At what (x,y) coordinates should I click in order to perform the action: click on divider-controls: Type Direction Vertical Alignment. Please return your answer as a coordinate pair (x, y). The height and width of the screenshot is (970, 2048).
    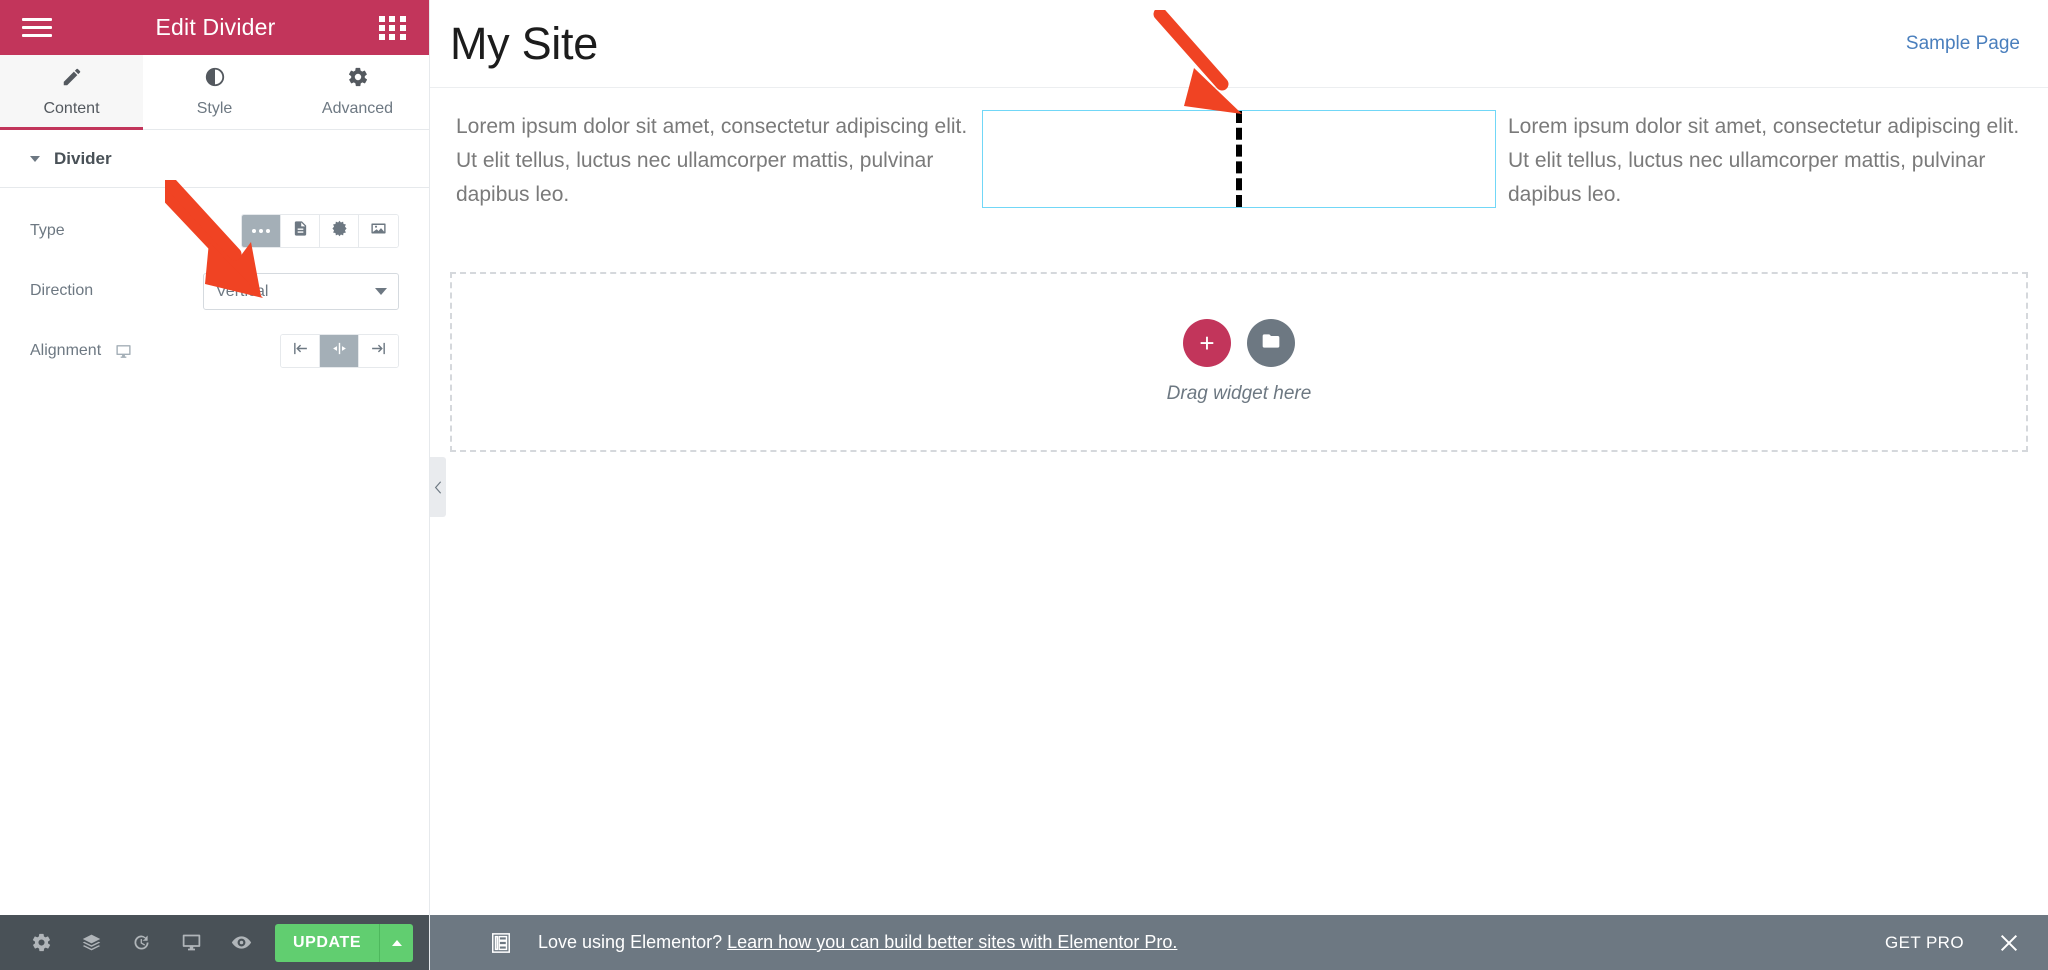
    Looking at the image, I should click on (214, 288).